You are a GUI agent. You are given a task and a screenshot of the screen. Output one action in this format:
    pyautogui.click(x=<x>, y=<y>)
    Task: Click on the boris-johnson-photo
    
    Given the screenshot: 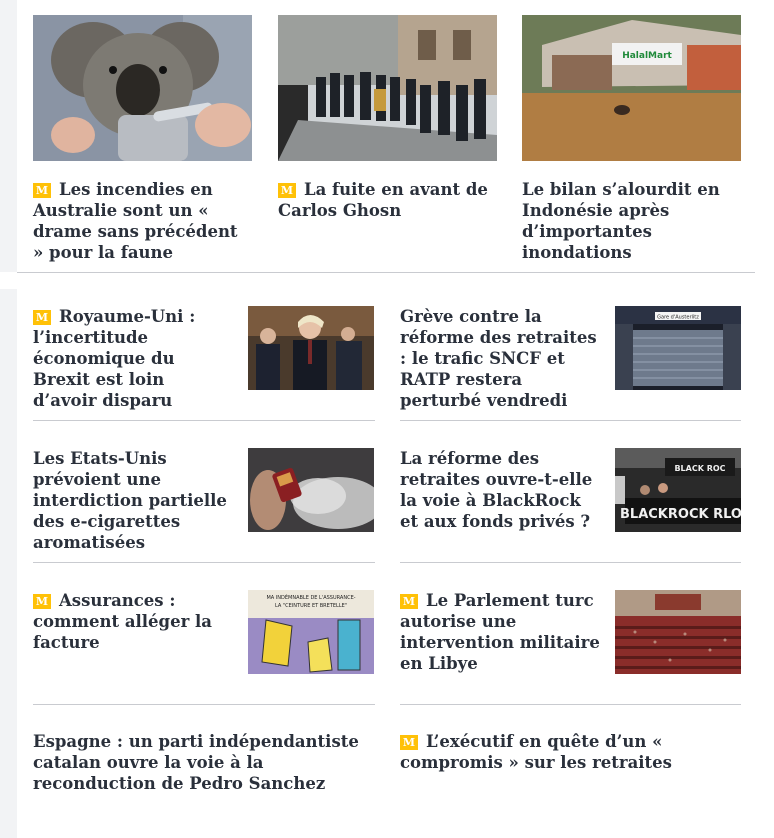 What is the action you would take?
    pyautogui.click(x=311, y=348)
    